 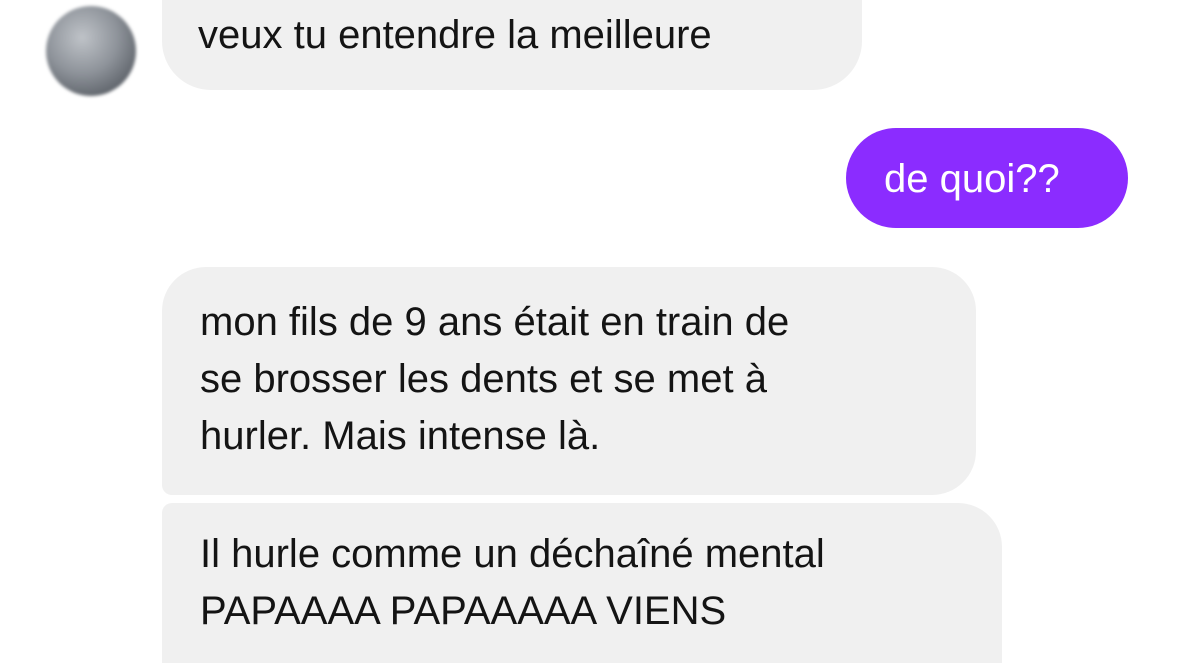 I want to click on message-text: hurler. Mais intense là., so click(x=400, y=436).